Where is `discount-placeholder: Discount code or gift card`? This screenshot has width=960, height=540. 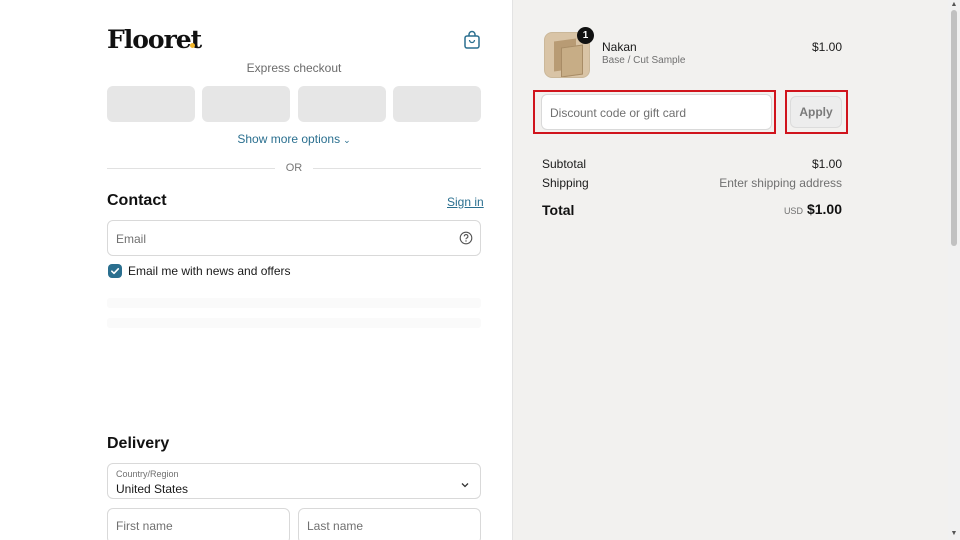 discount-placeholder: Discount code or gift card is located at coordinates (618, 113).